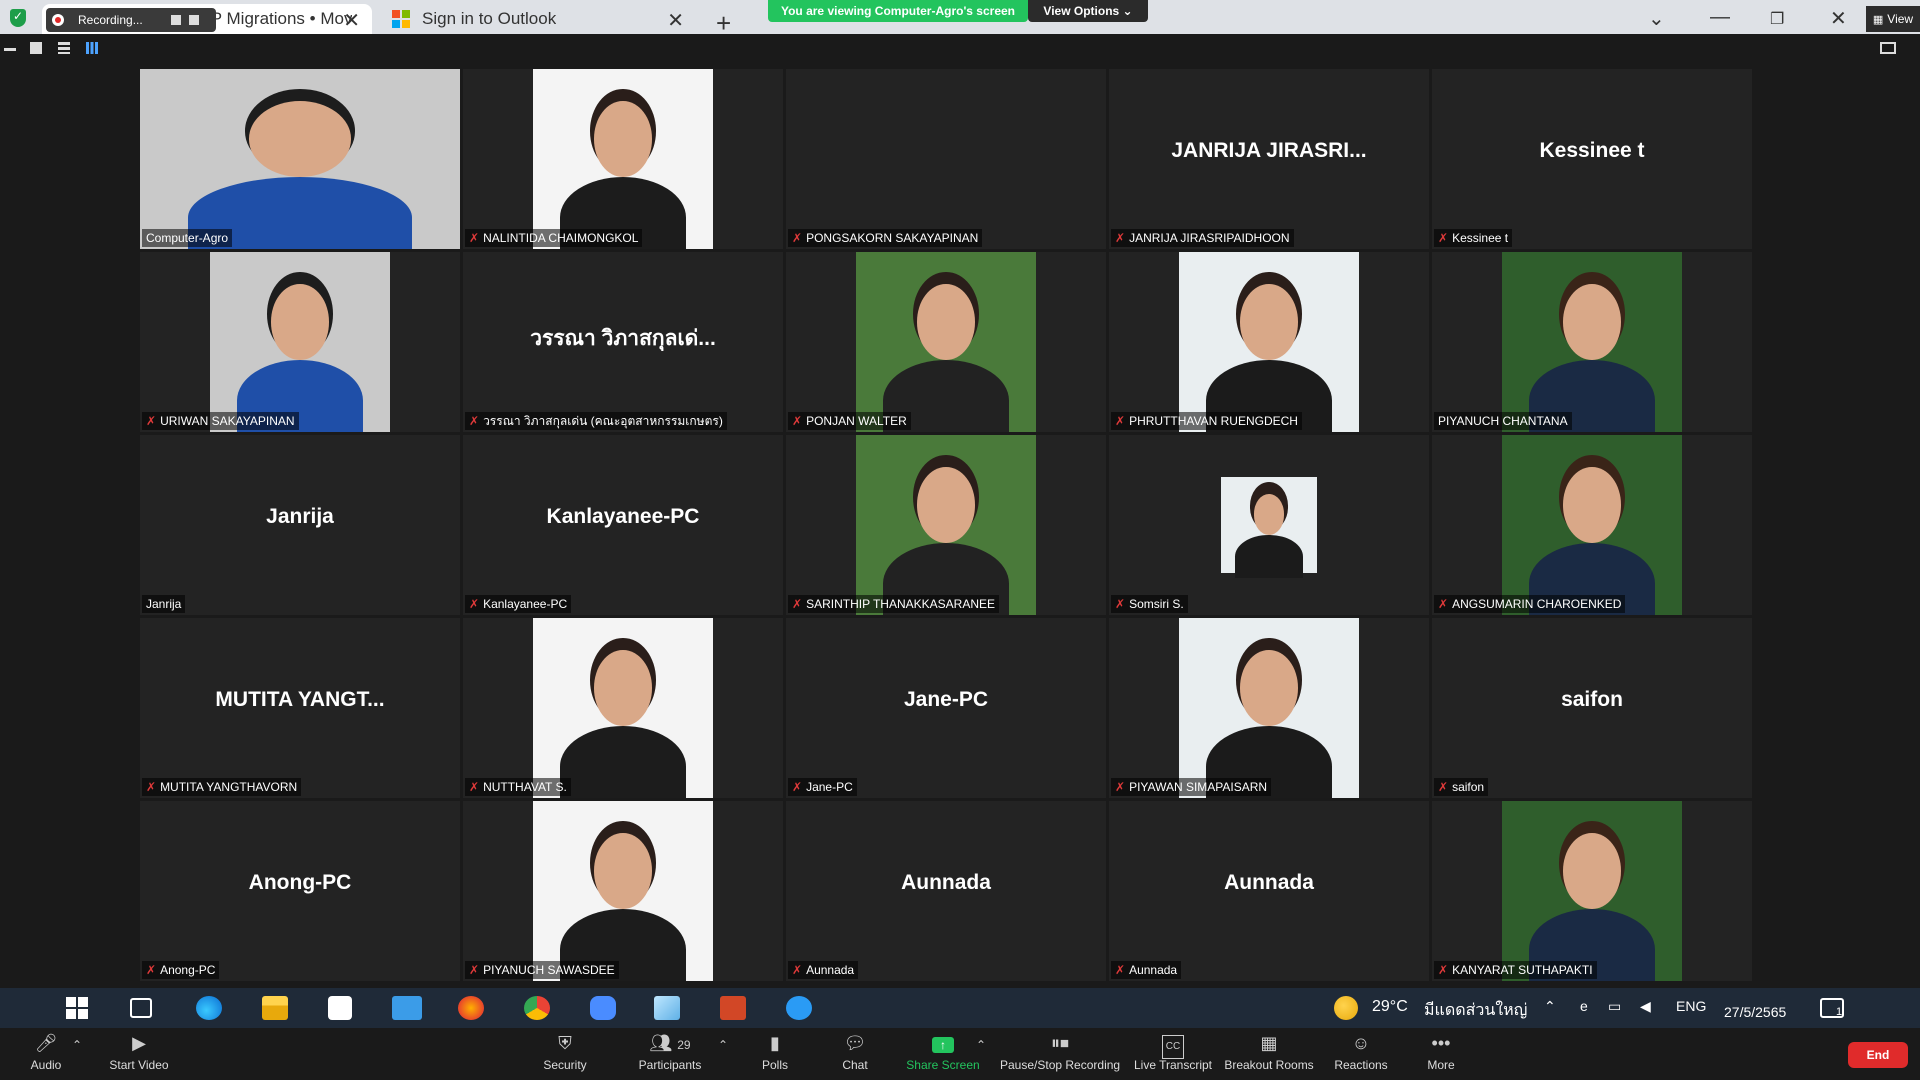 The width and height of the screenshot is (1920, 1080). Describe the element at coordinates (1777, 19) in the screenshot. I see `restore-icon: ❐` at that location.